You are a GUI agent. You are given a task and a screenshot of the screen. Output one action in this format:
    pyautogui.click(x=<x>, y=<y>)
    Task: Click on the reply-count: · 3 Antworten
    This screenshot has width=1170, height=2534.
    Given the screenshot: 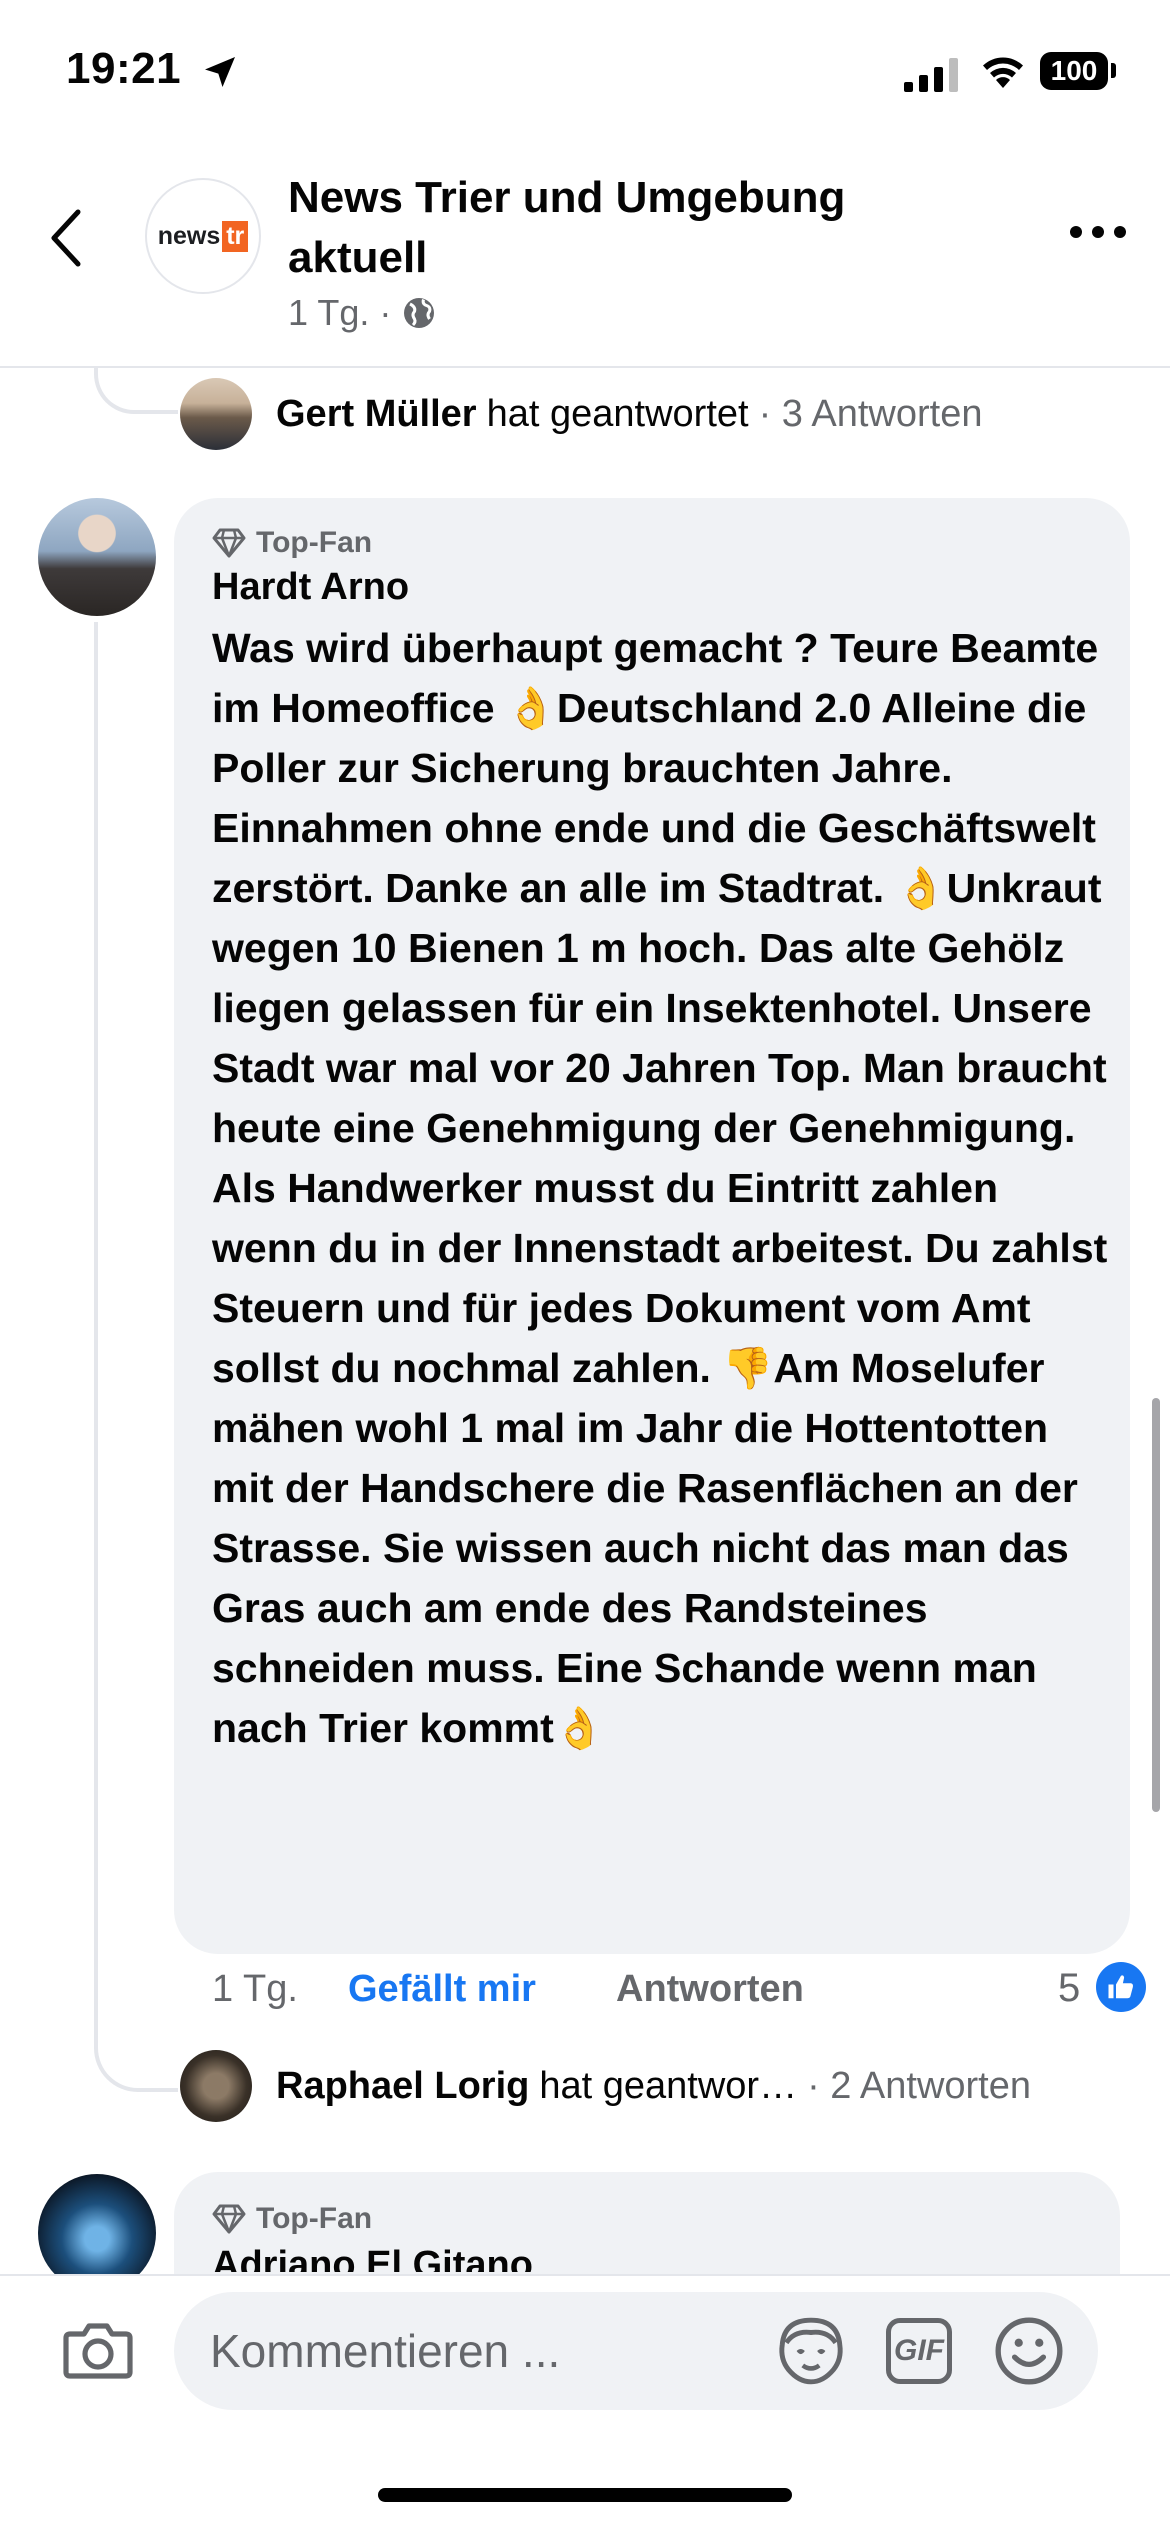 What is the action you would take?
    pyautogui.click(x=870, y=413)
    